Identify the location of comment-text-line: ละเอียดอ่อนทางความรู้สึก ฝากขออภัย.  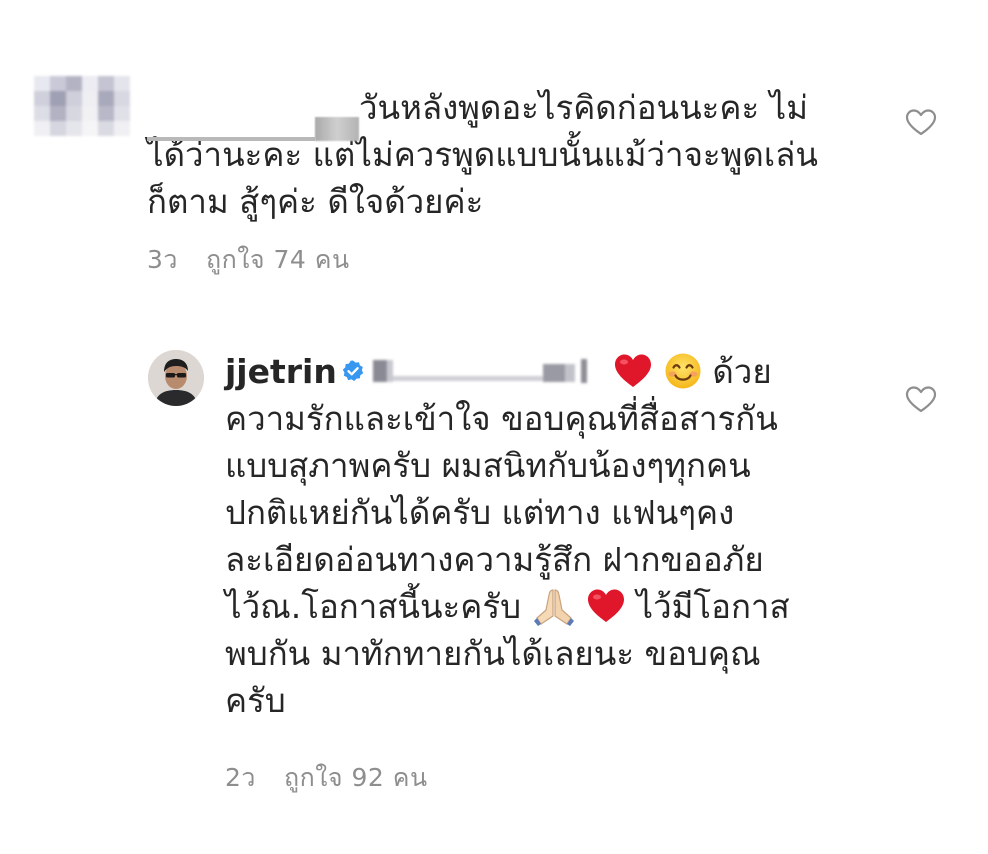
(494, 559).